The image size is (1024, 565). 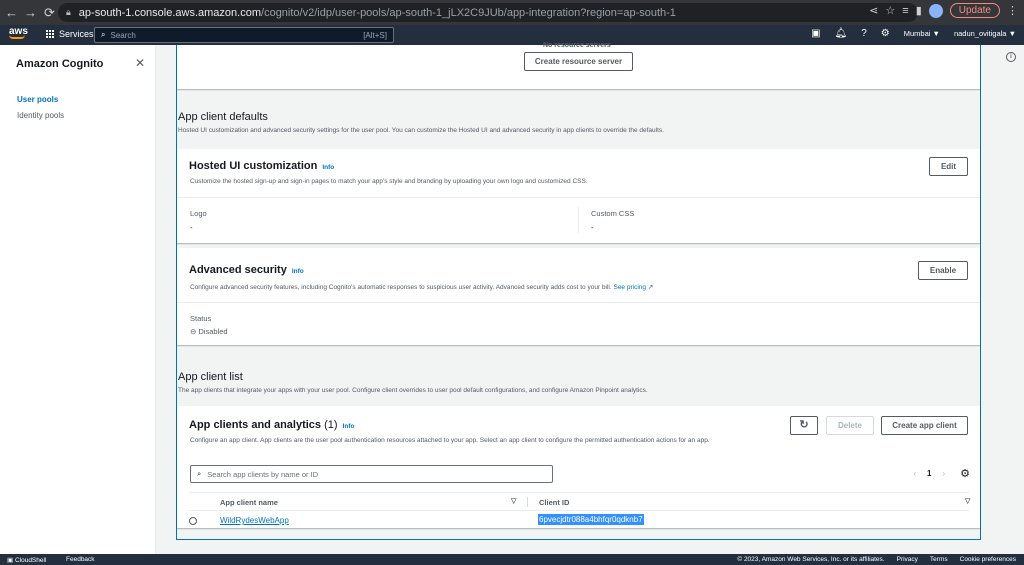 I want to click on terms-link: Terms, so click(x=939, y=559).